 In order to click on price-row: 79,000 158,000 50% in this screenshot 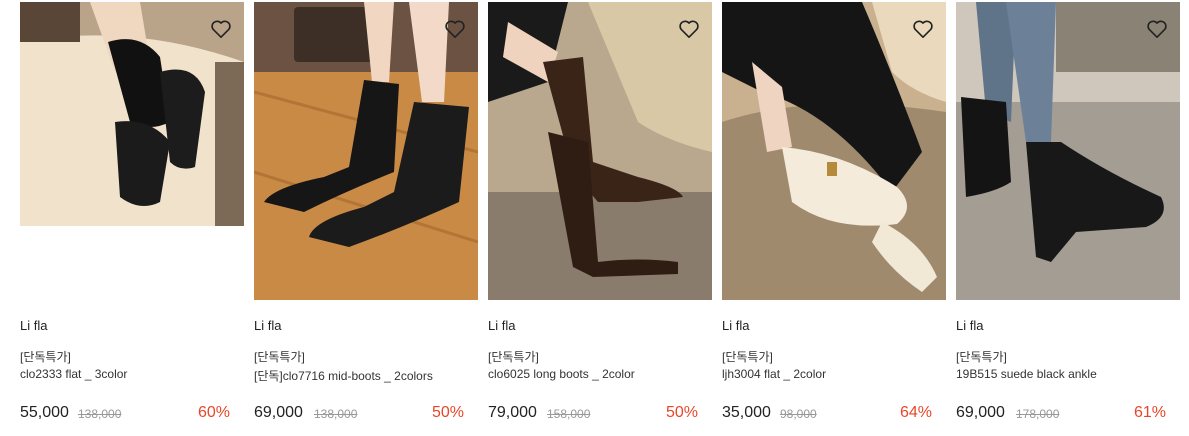, I will do `click(593, 415)`.